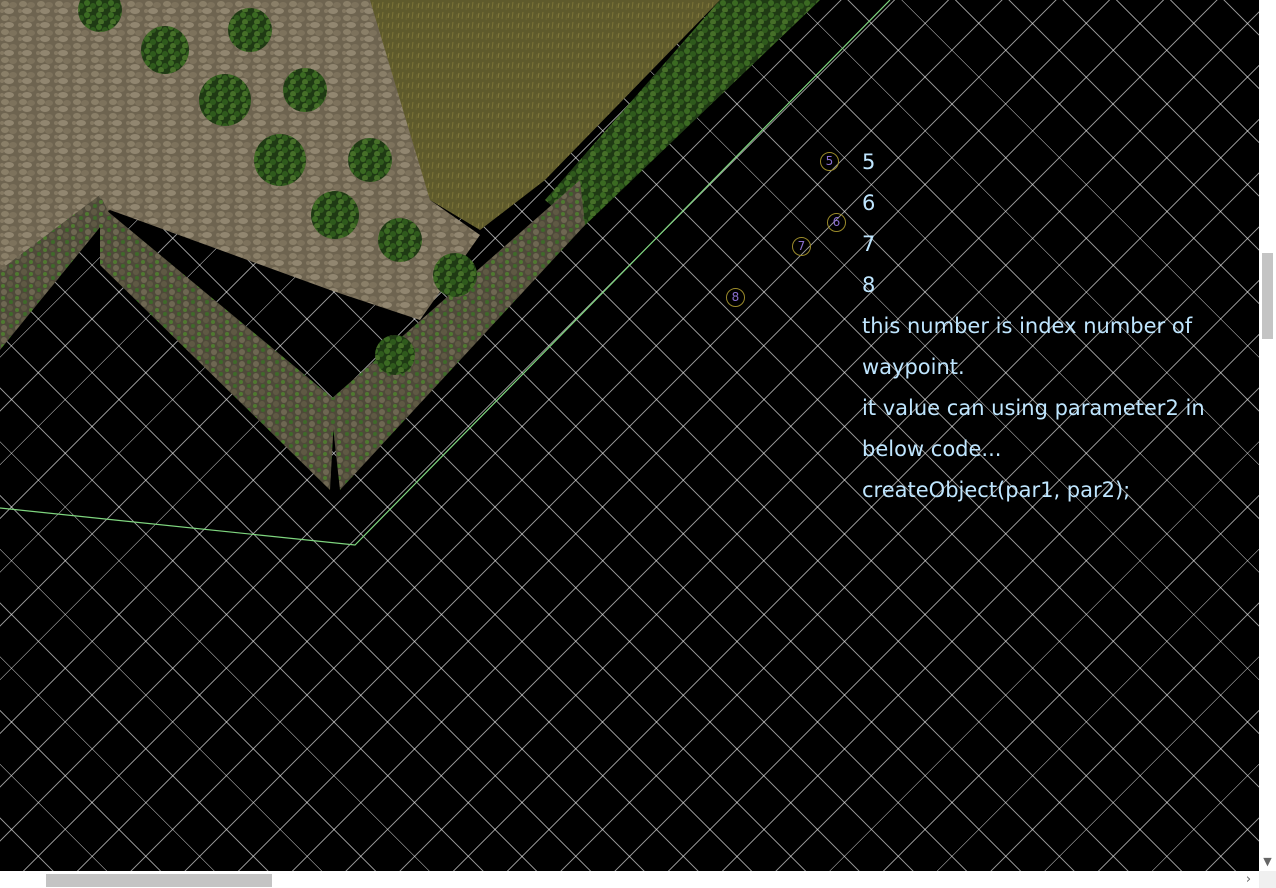 This screenshot has width=1276, height=888. Describe the element at coordinates (1267, 861) in the screenshot. I see `scroll-down-arrow-icon: ▼` at that location.